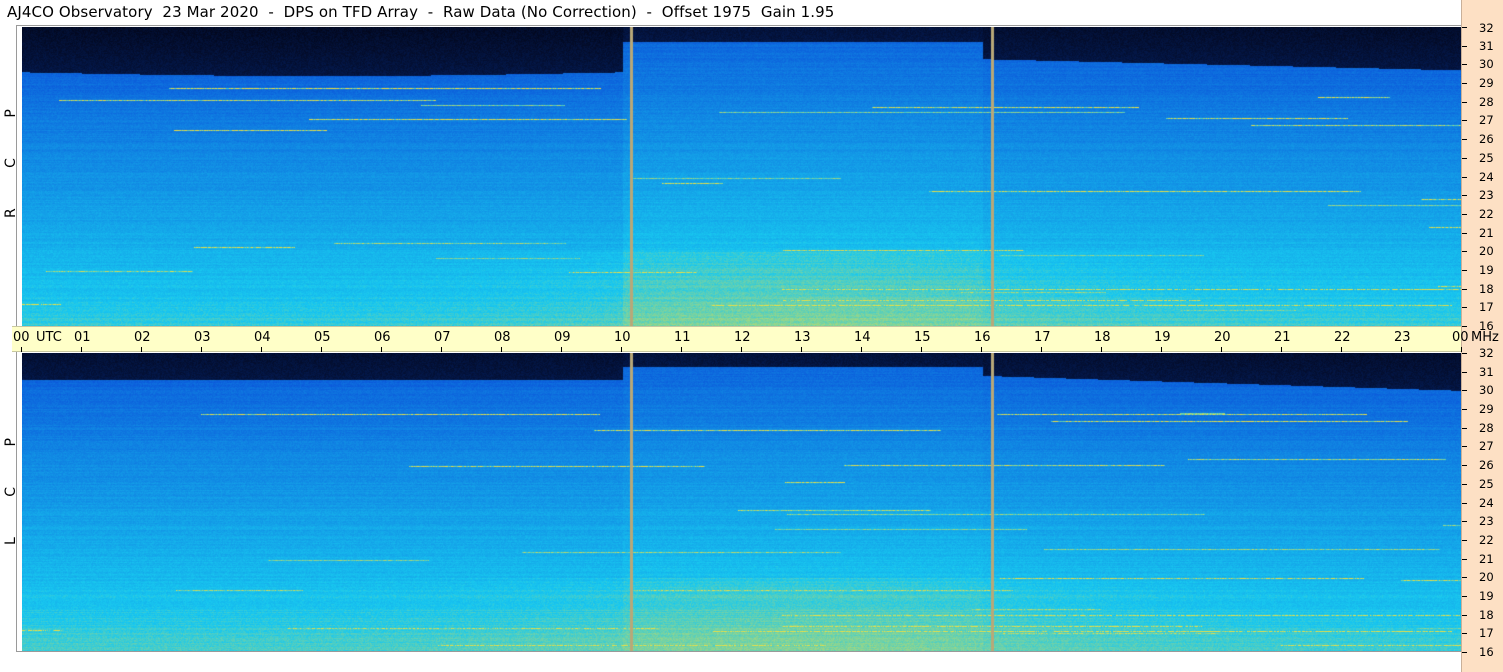  I want to click on freq-tick-label: 27, so click(1486, 446).